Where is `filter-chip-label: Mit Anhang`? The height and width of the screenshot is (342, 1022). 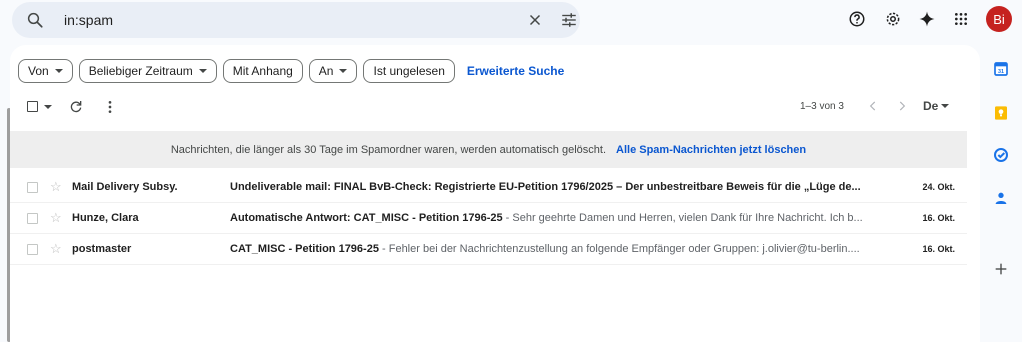 filter-chip-label: Mit Anhang is located at coordinates (262, 71).